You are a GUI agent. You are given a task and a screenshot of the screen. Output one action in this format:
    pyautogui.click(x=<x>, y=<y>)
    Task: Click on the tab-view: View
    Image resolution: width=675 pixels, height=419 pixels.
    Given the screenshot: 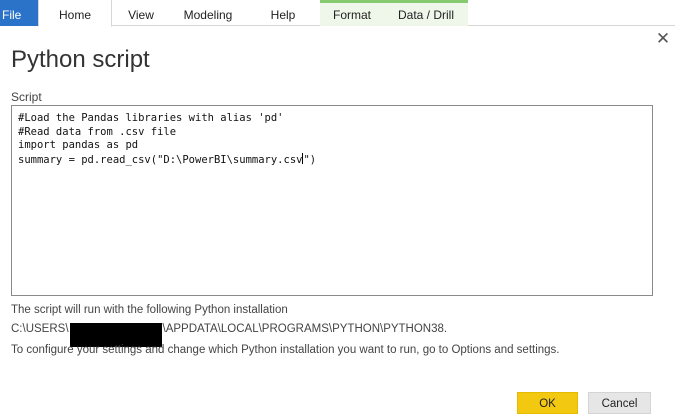 What is the action you would take?
    pyautogui.click(x=141, y=13)
    